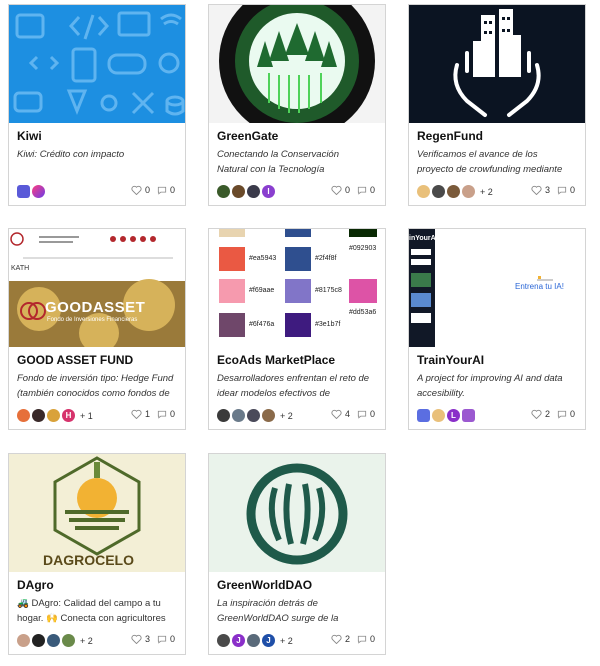 Image resolution: width=600 pixels, height=666 pixels. What do you see at coordinates (68, 415) in the screenshot?
I see `avatar: H` at bounding box center [68, 415].